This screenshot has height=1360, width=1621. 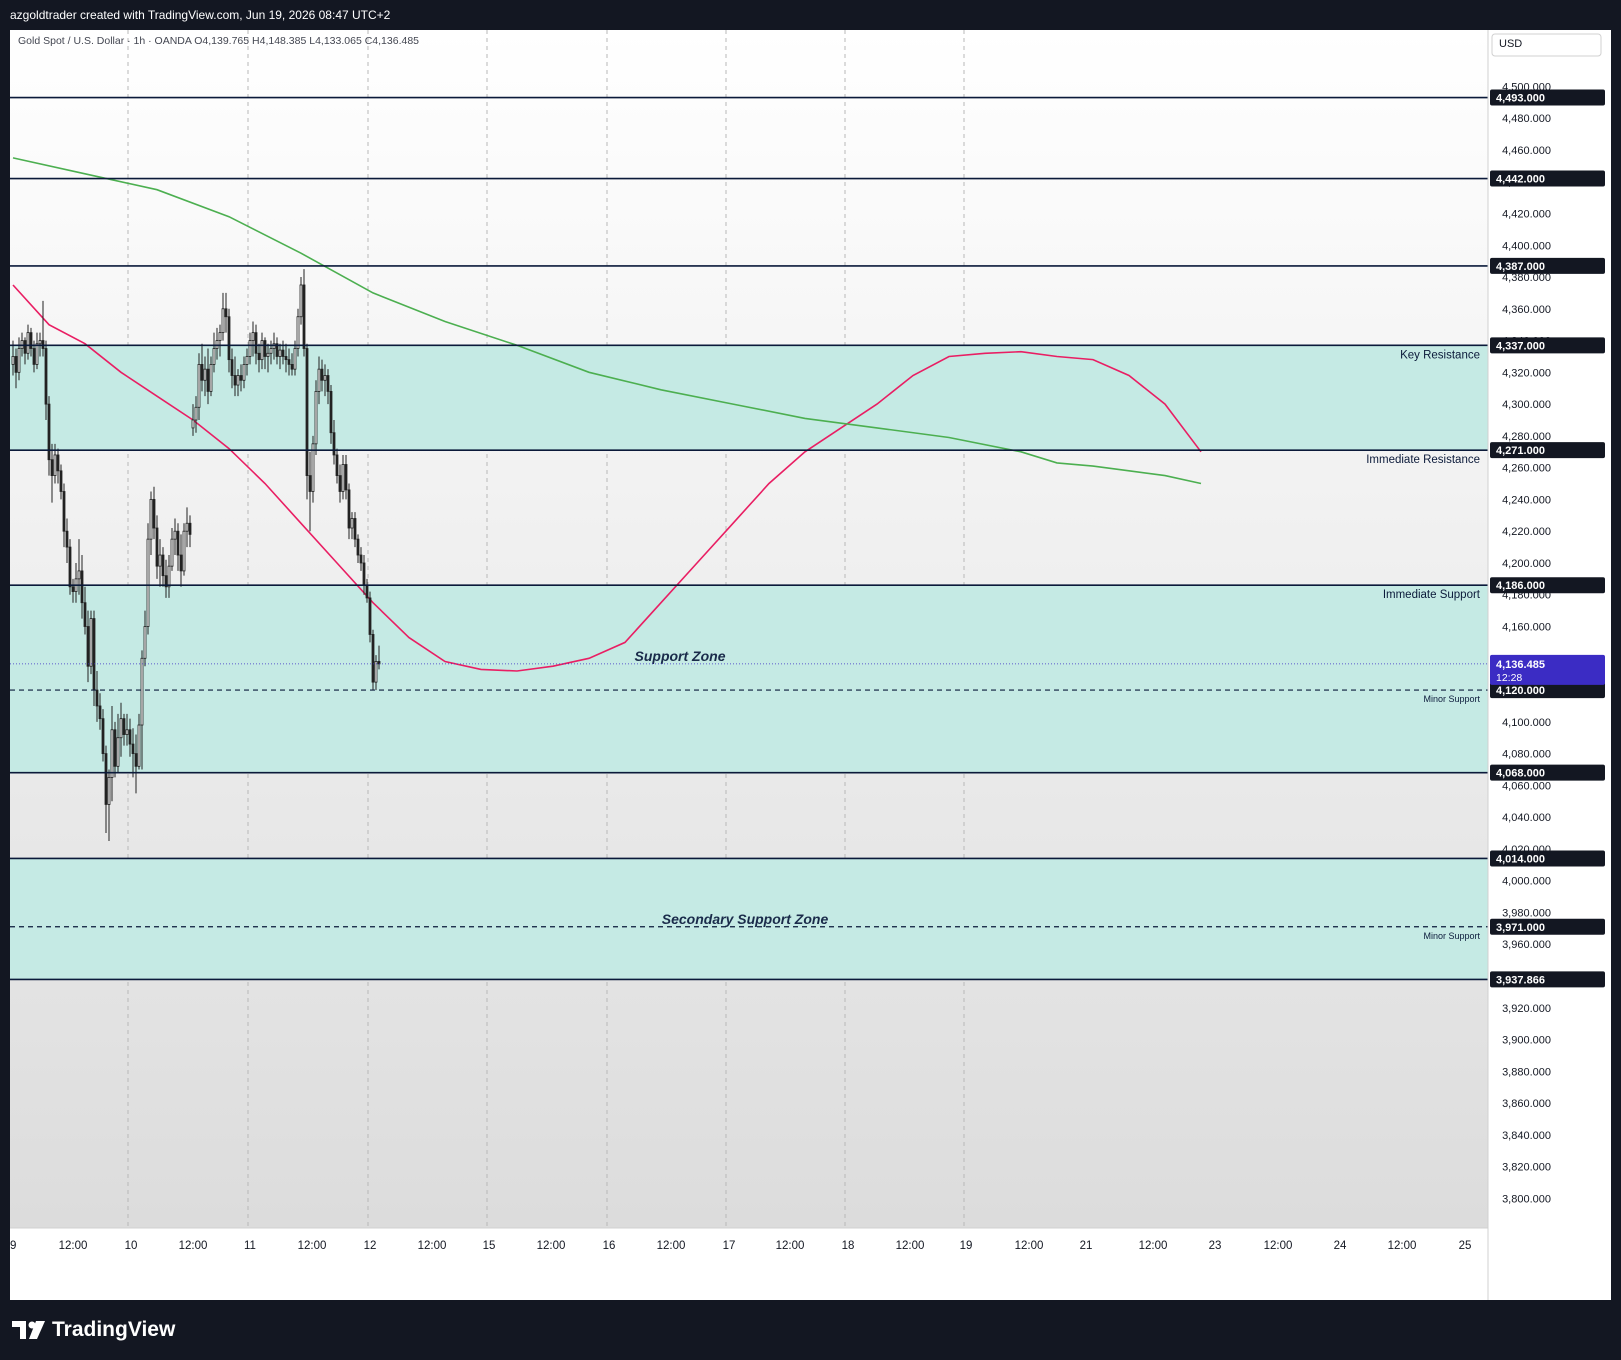 What do you see at coordinates (1526, 214) in the screenshot?
I see `y-tick-label: 4,420.000` at bounding box center [1526, 214].